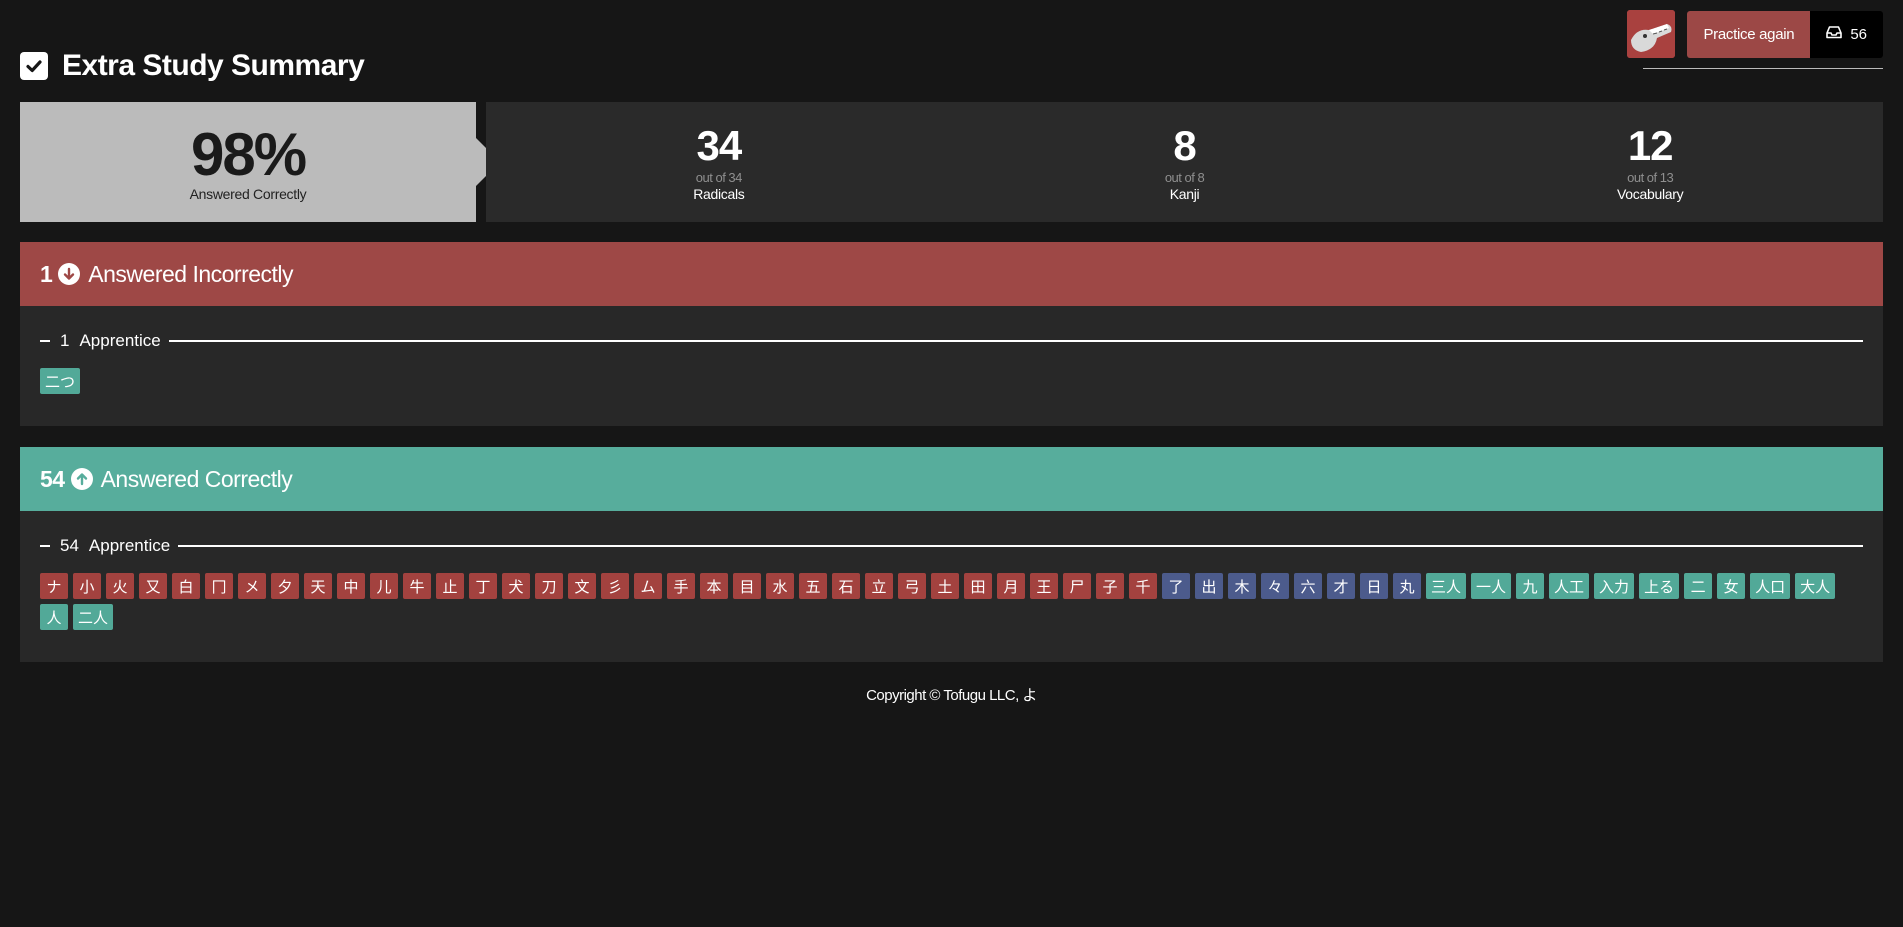 Image resolution: width=1903 pixels, height=927 pixels. What do you see at coordinates (318, 586) in the screenshot?
I see `radical-item-tile: 天` at bounding box center [318, 586].